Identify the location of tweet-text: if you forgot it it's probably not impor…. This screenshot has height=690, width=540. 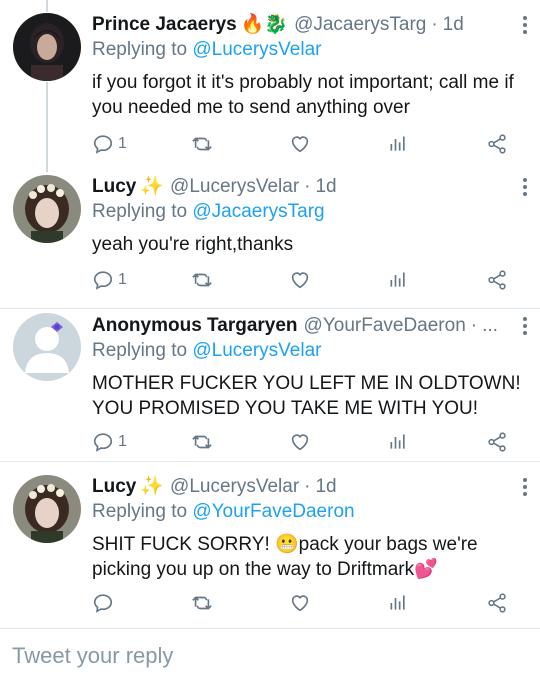
(303, 95).